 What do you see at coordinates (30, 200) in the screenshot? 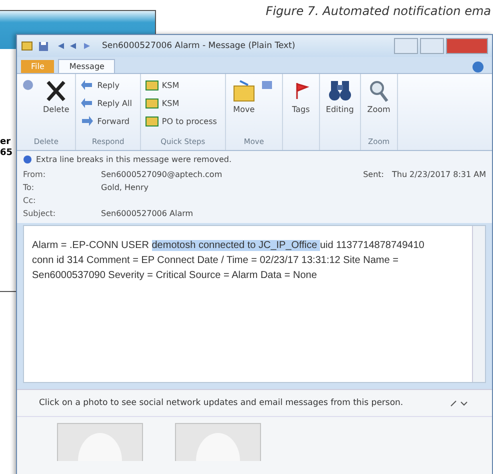
I see `field-label: Cc:` at bounding box center [30, 200].